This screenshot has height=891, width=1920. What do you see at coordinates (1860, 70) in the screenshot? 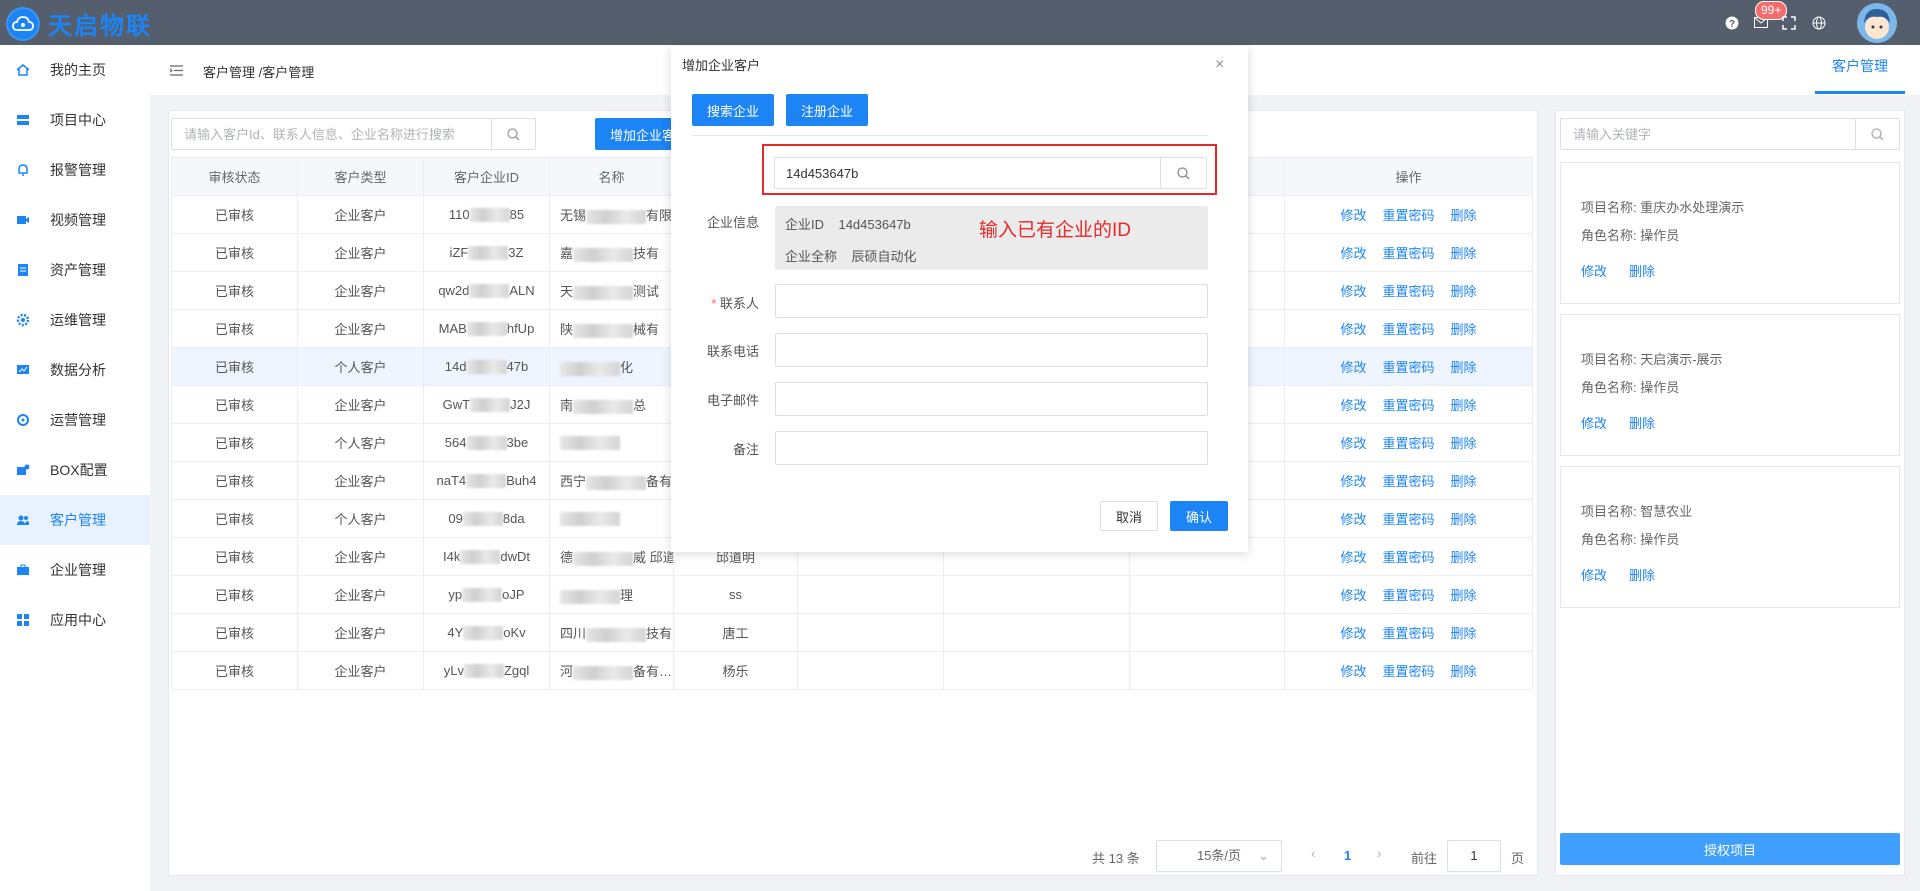
I see `tab-customer-management: 客户管理` at bounding box center [1860, 70].